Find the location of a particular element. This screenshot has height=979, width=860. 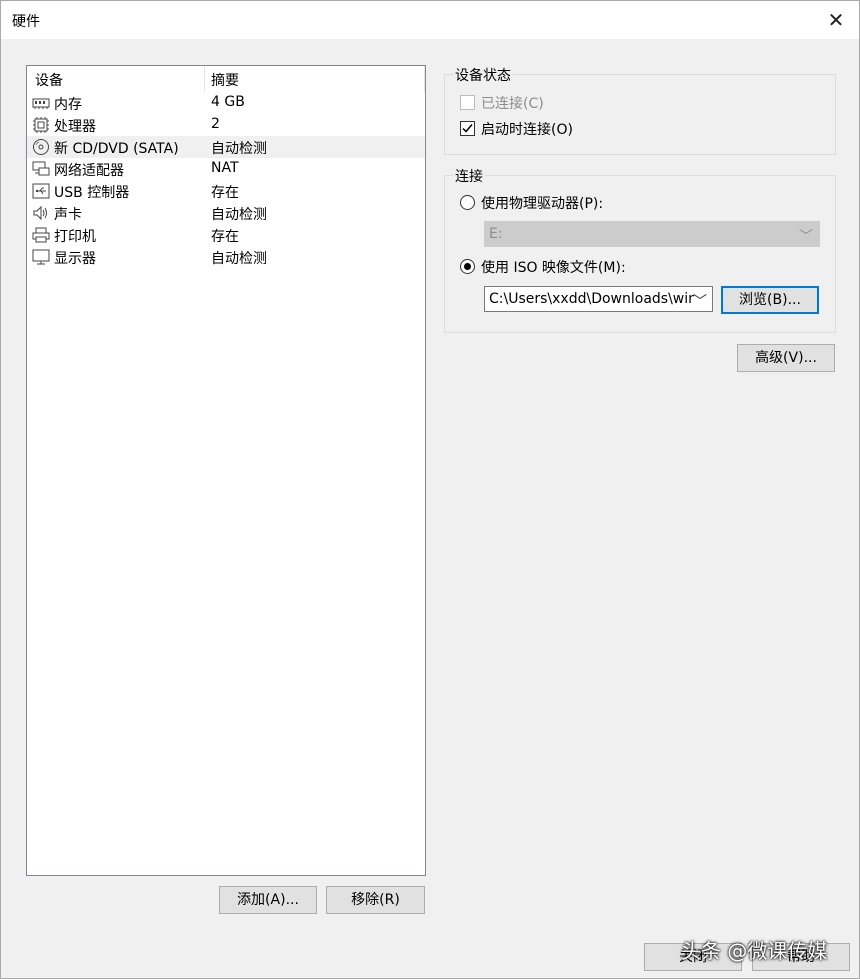

device-row-display: 显示器 自动检测 is located at coordinates (226, 257).